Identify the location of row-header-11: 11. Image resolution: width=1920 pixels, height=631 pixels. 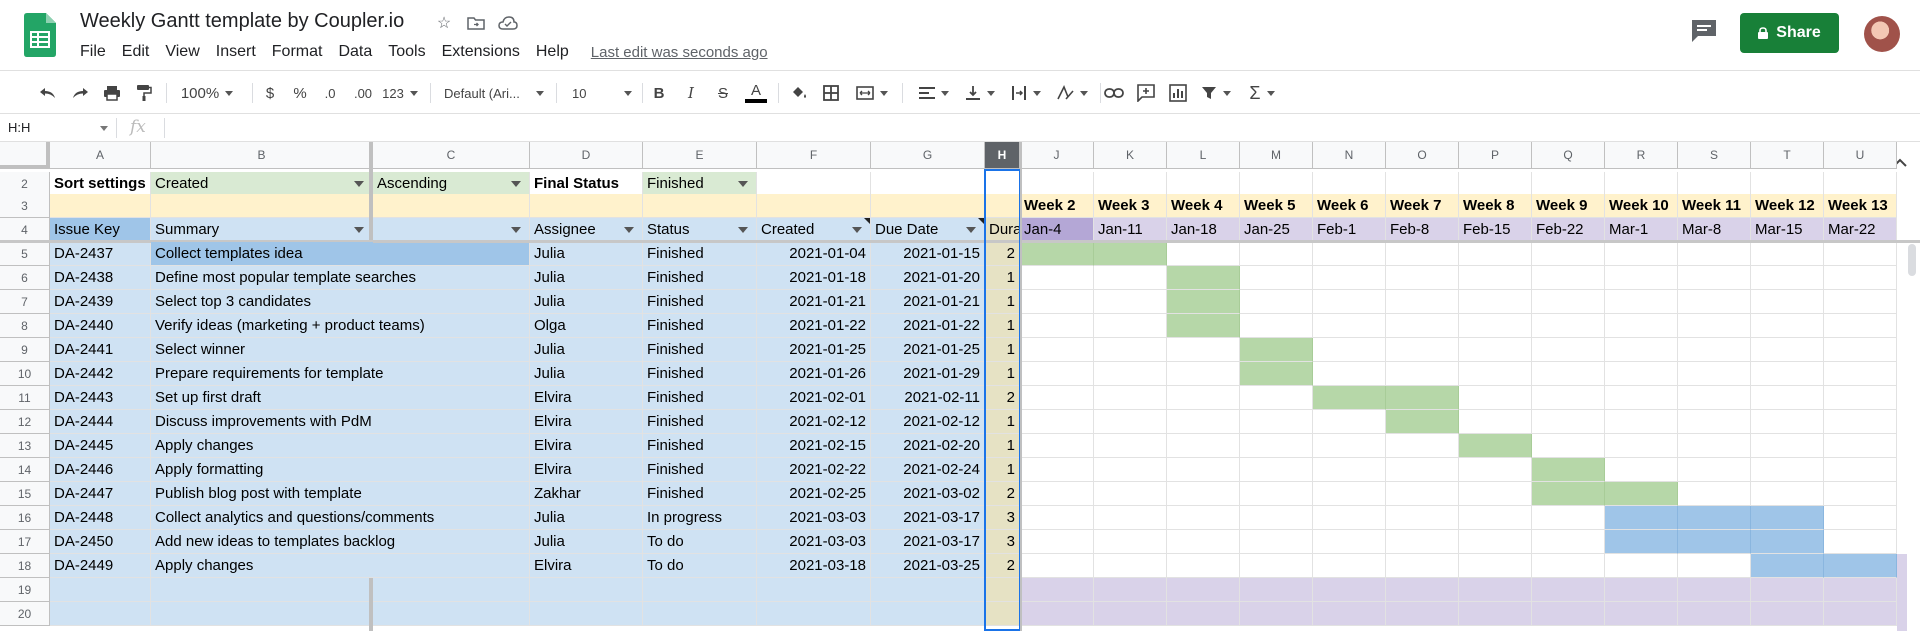
(25, 398).